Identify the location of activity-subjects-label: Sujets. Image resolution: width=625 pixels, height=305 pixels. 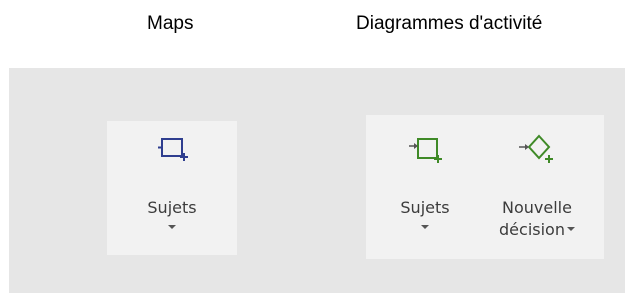
(425, 207).